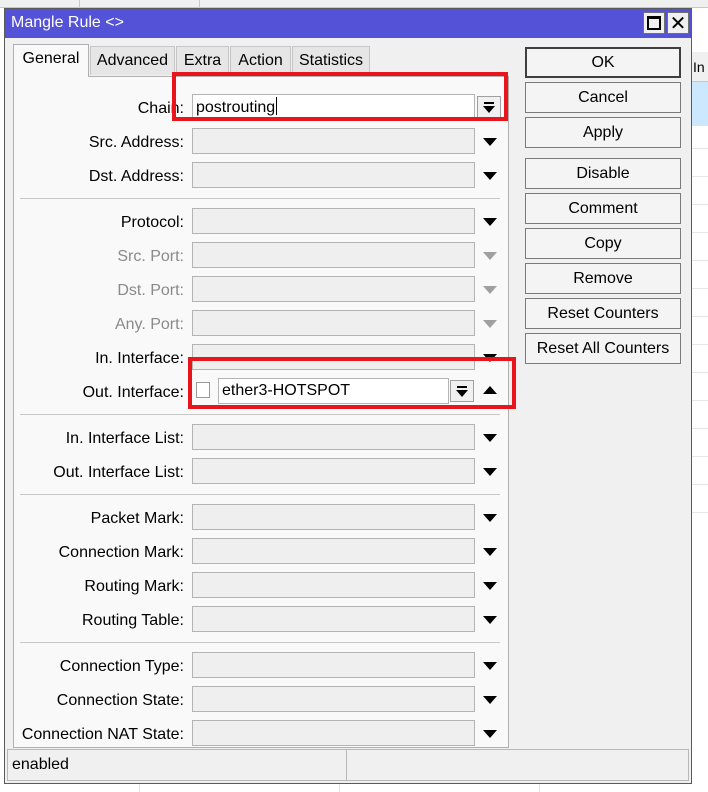 The image size is (708, 792). What do you see at coordinates (333, 665) in the screenshot?
I see `connection-type-input` at bounding box center [333, 665].